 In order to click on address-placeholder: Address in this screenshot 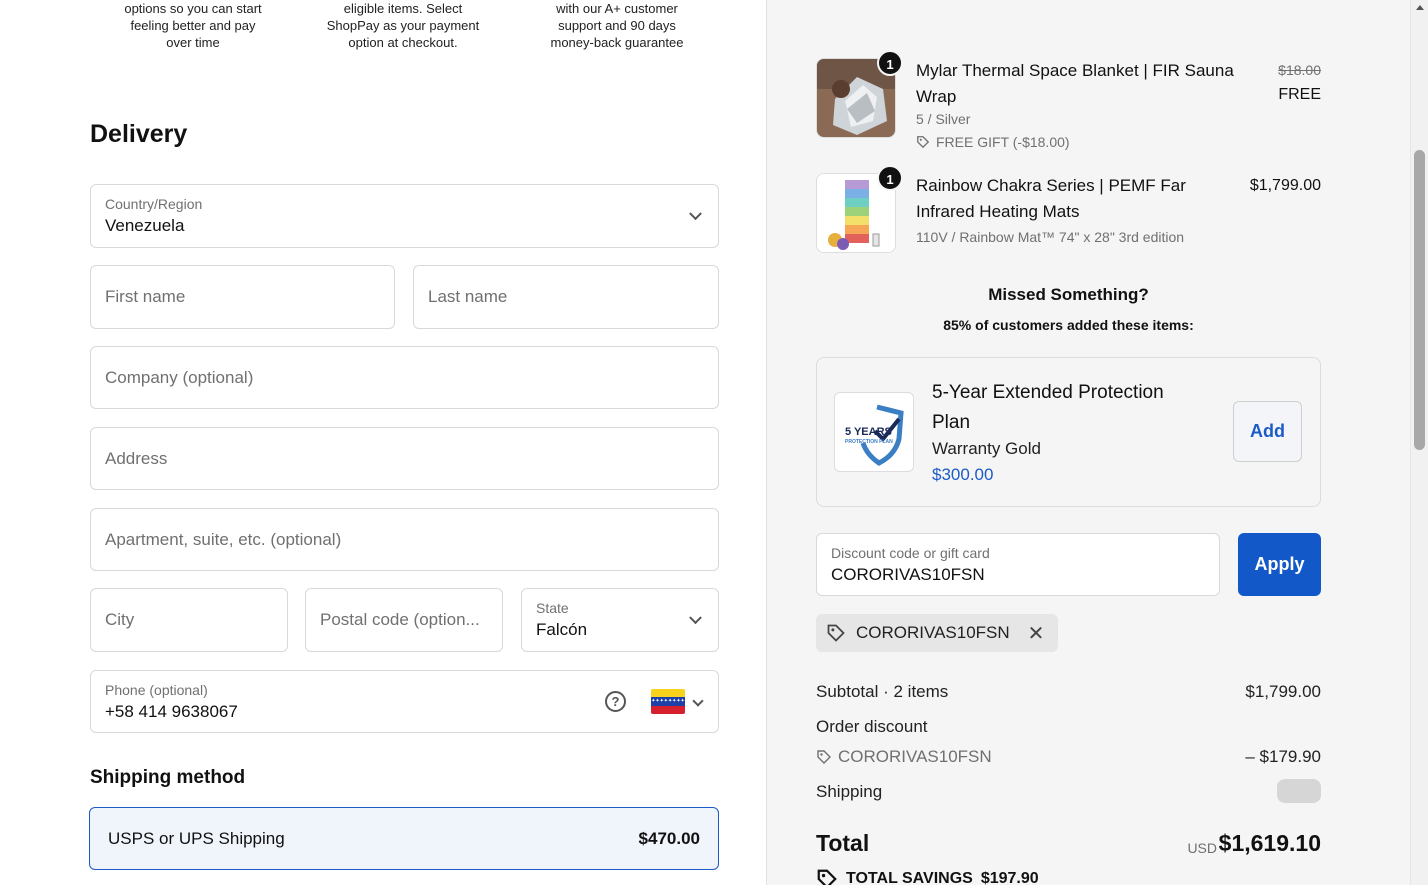, I will do `click(136, 458)`.